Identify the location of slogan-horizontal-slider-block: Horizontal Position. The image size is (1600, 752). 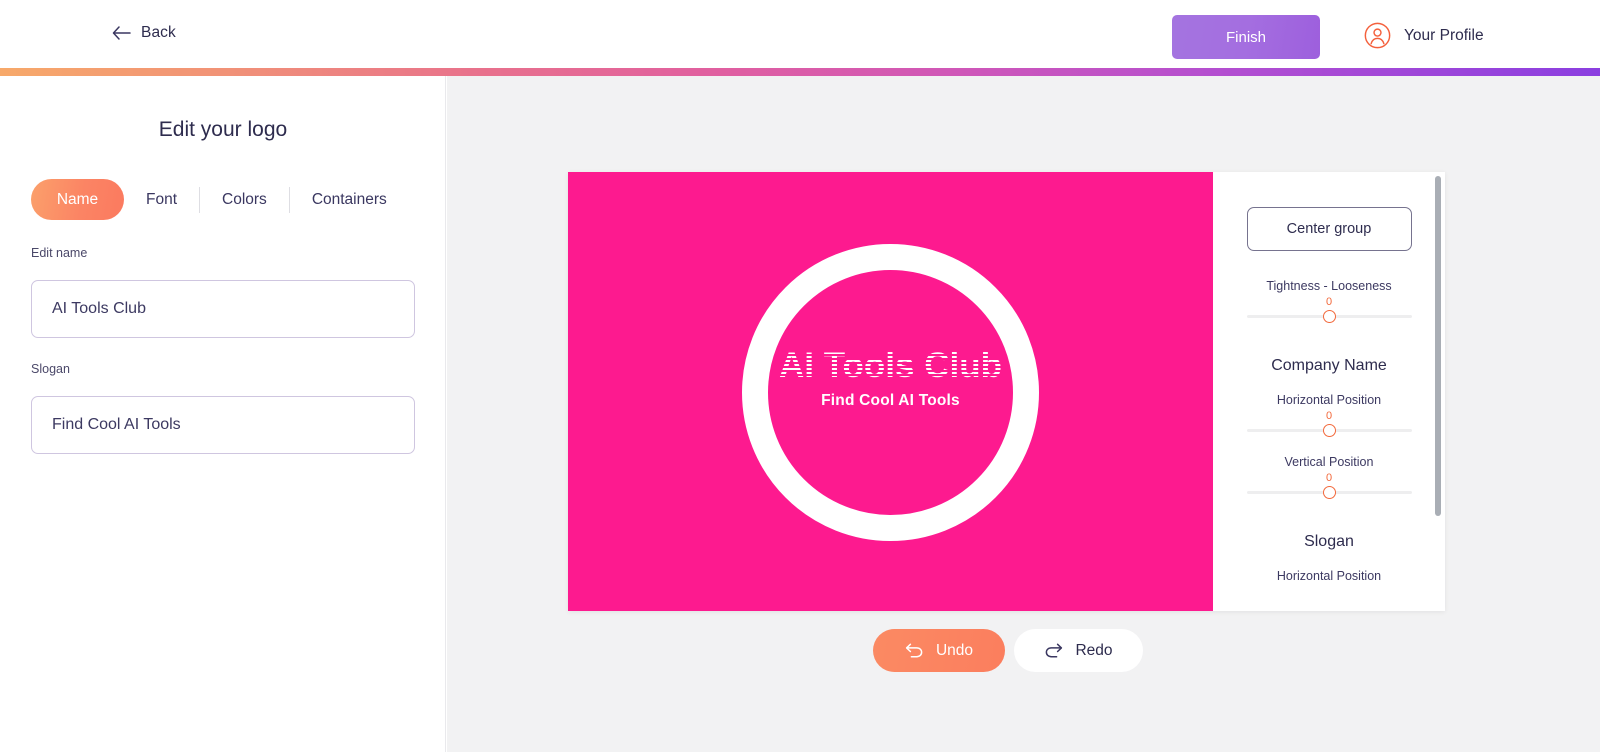
(1329, 576).